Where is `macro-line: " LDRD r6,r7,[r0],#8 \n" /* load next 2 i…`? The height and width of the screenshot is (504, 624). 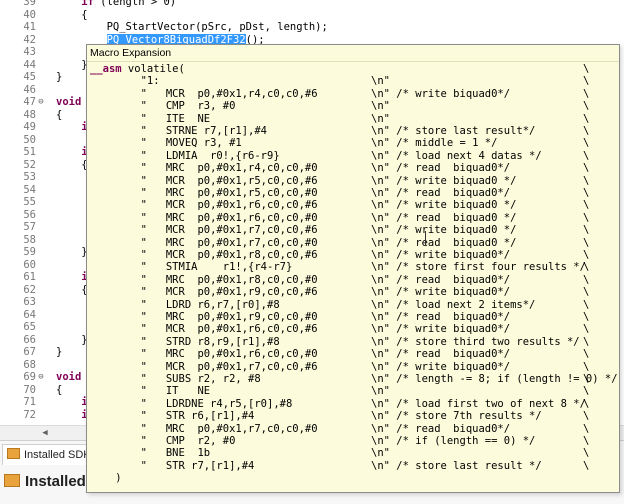 macro-line: " LDRD r6,r7,[r0],#8 \n" /* load next 2 i… is located at coordinates (353, 305).